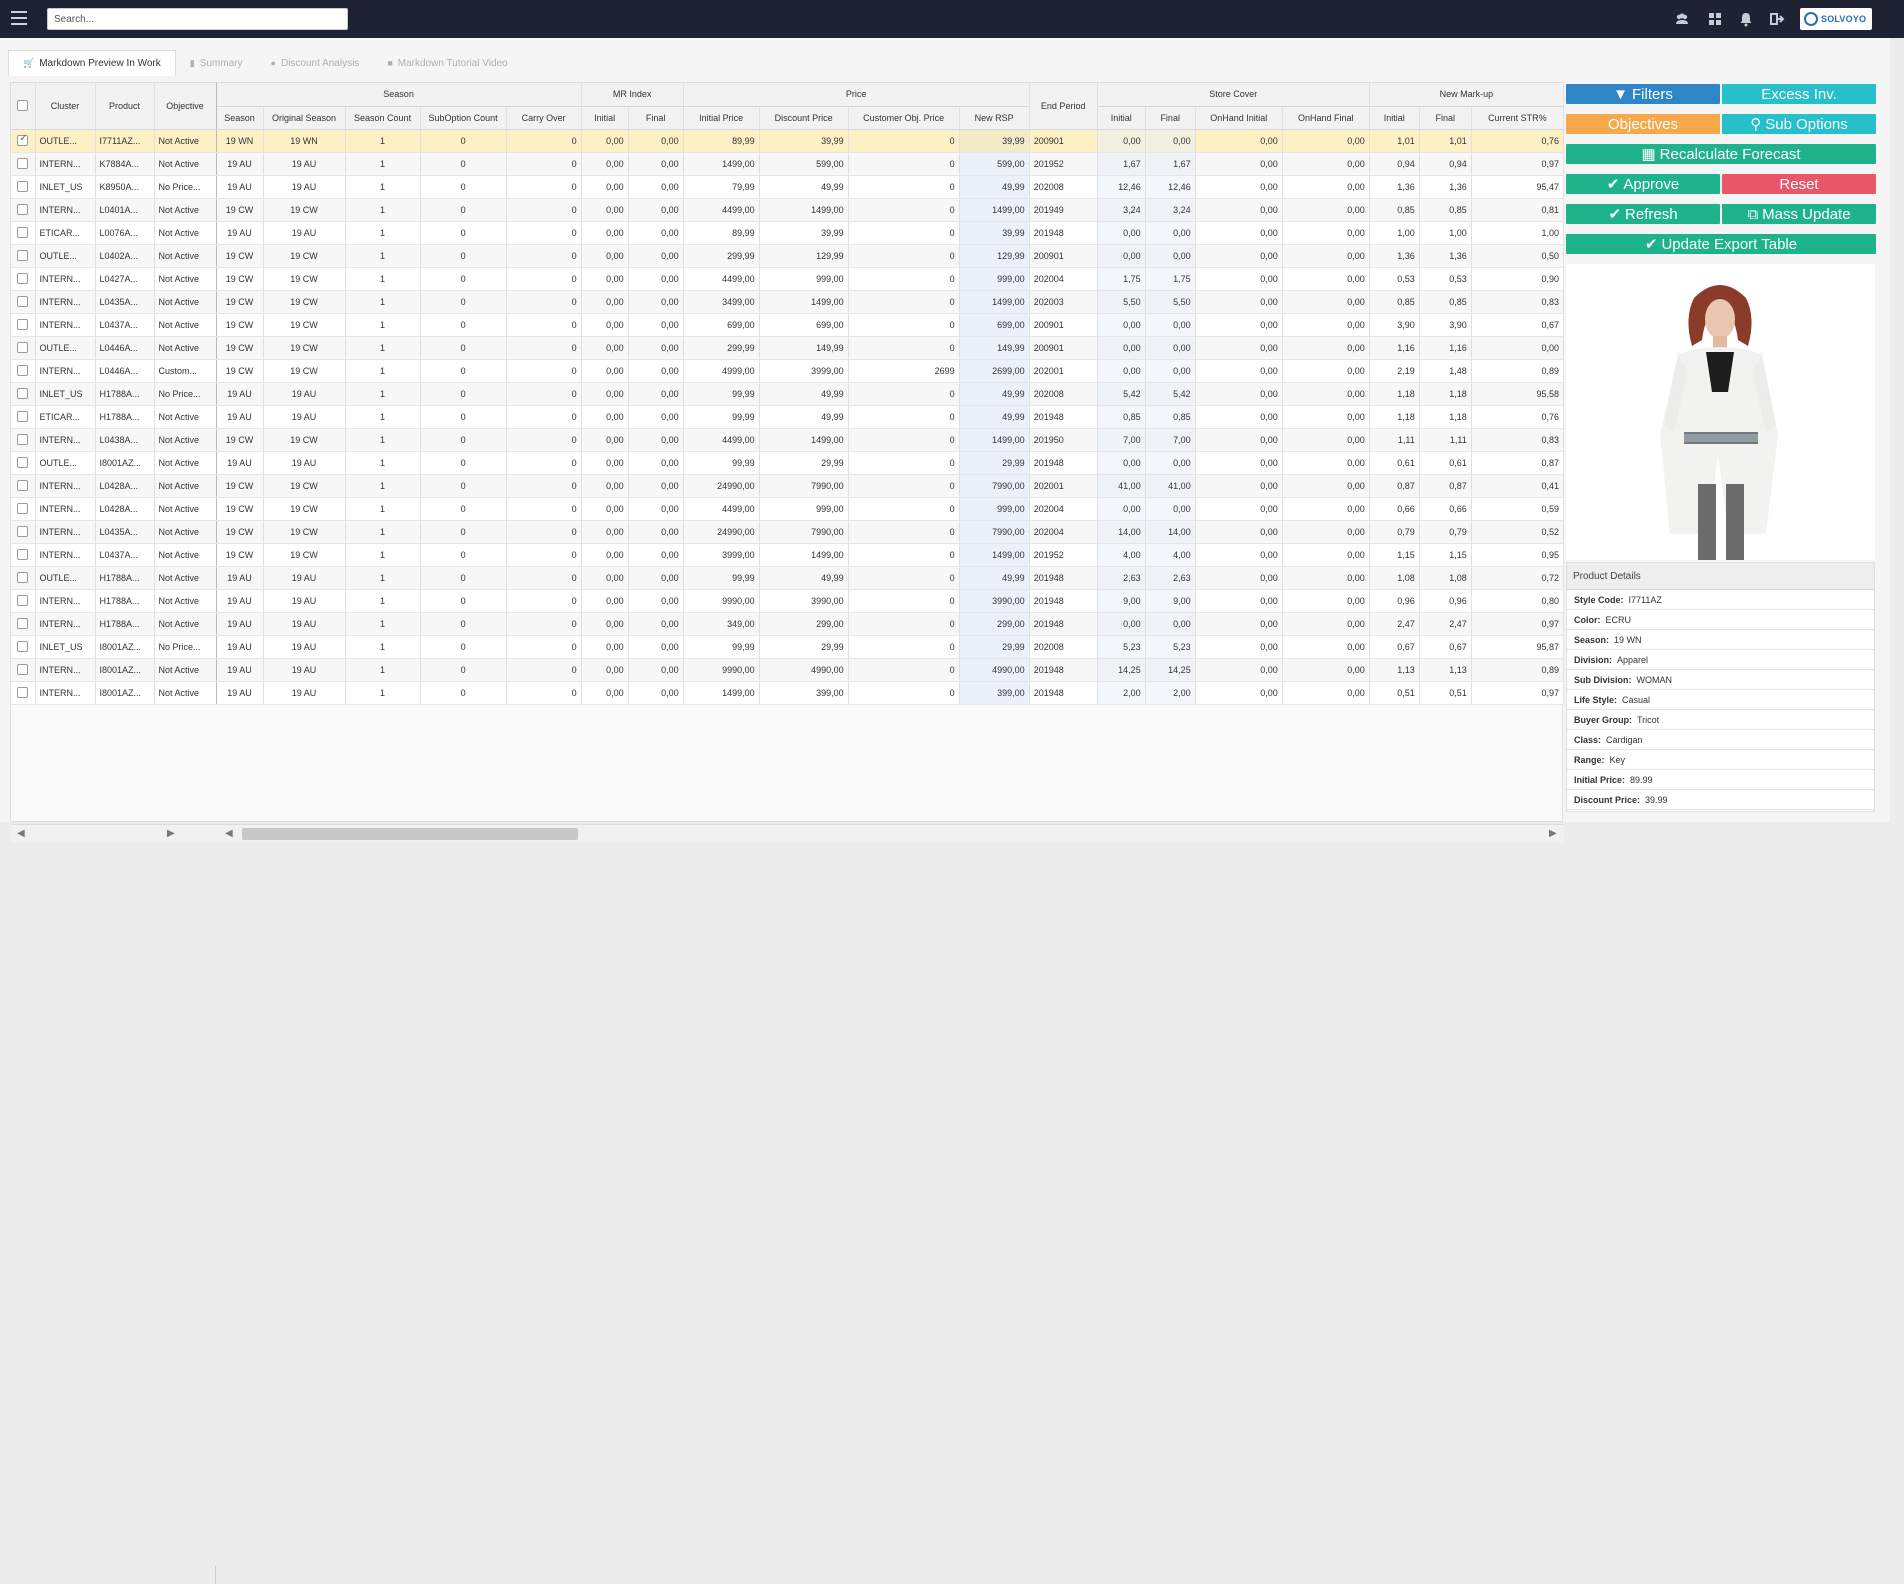 Image resolution: width=1904 pixels, height=1584 pixels. I want to click on cell-nm-initial: 0,66, so click(1394, 509).